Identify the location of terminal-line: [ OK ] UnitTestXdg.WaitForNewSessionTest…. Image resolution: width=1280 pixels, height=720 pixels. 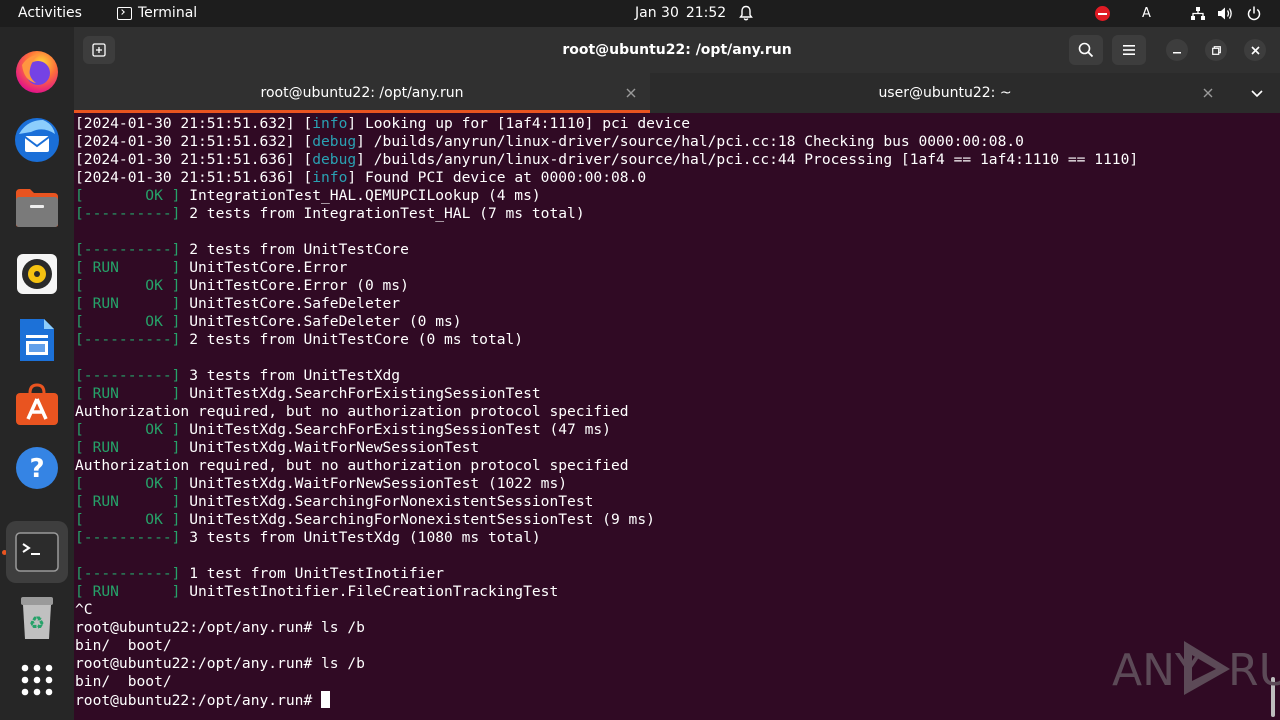
(670, 484).